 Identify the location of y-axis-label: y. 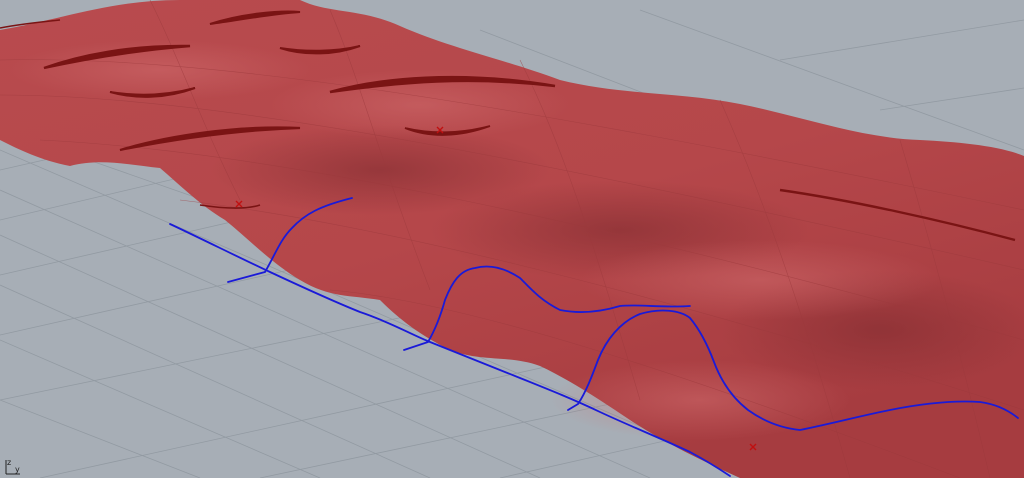
(17, 469).